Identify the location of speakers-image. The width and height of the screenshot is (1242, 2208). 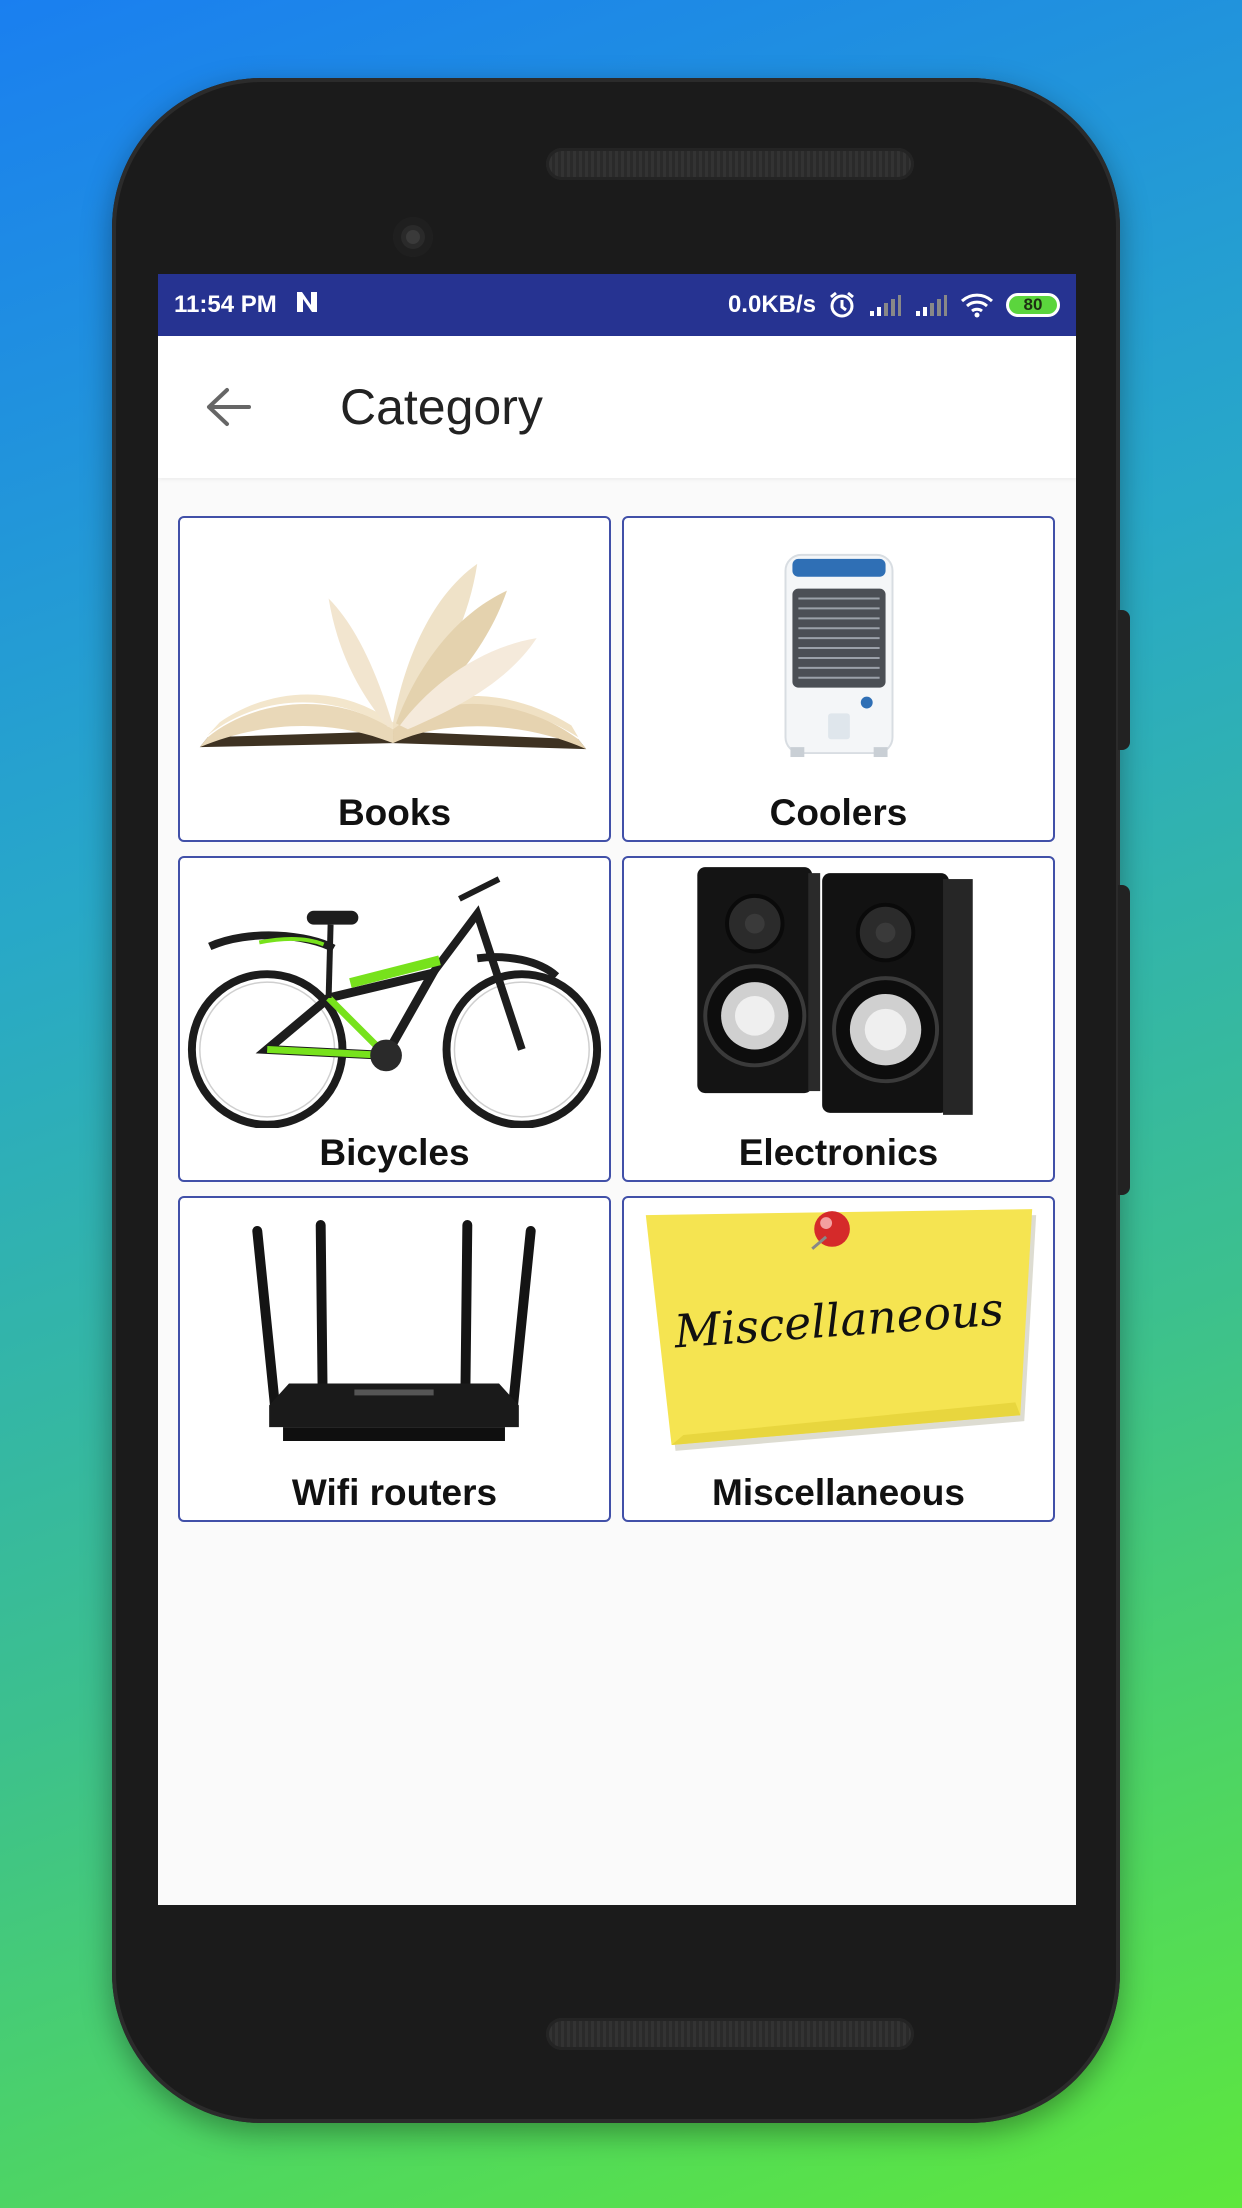
(835, 991).